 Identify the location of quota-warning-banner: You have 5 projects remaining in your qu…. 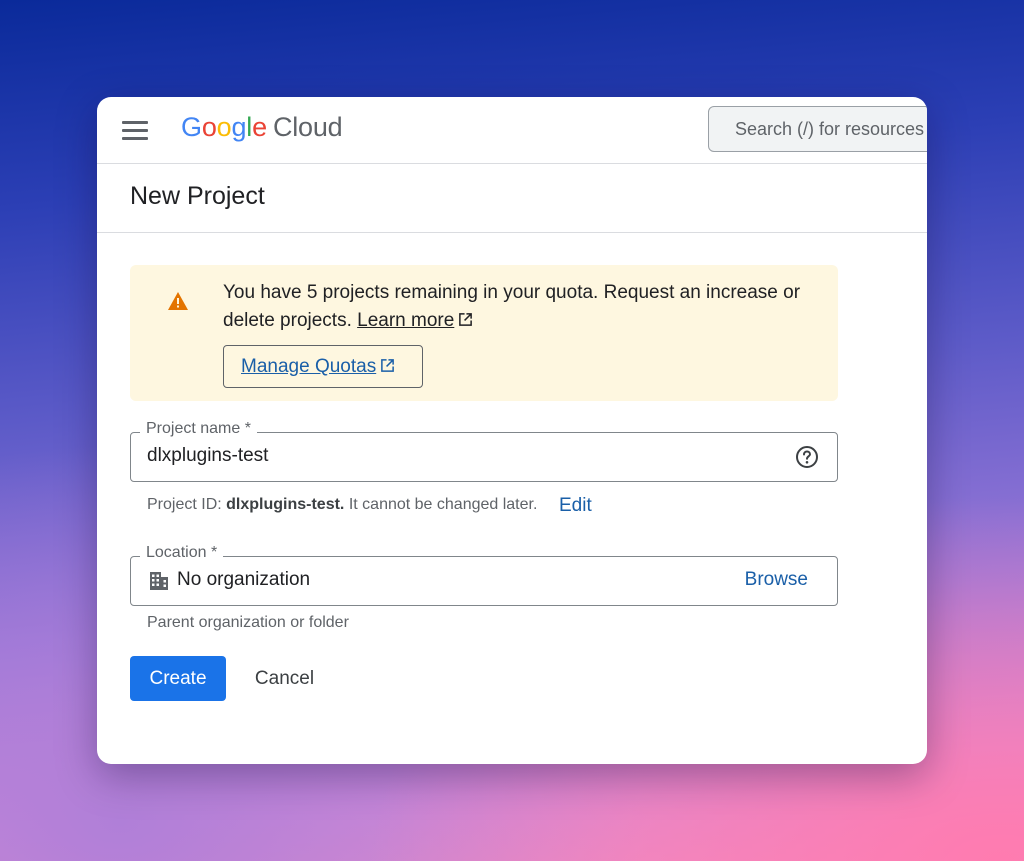
(484, 333).